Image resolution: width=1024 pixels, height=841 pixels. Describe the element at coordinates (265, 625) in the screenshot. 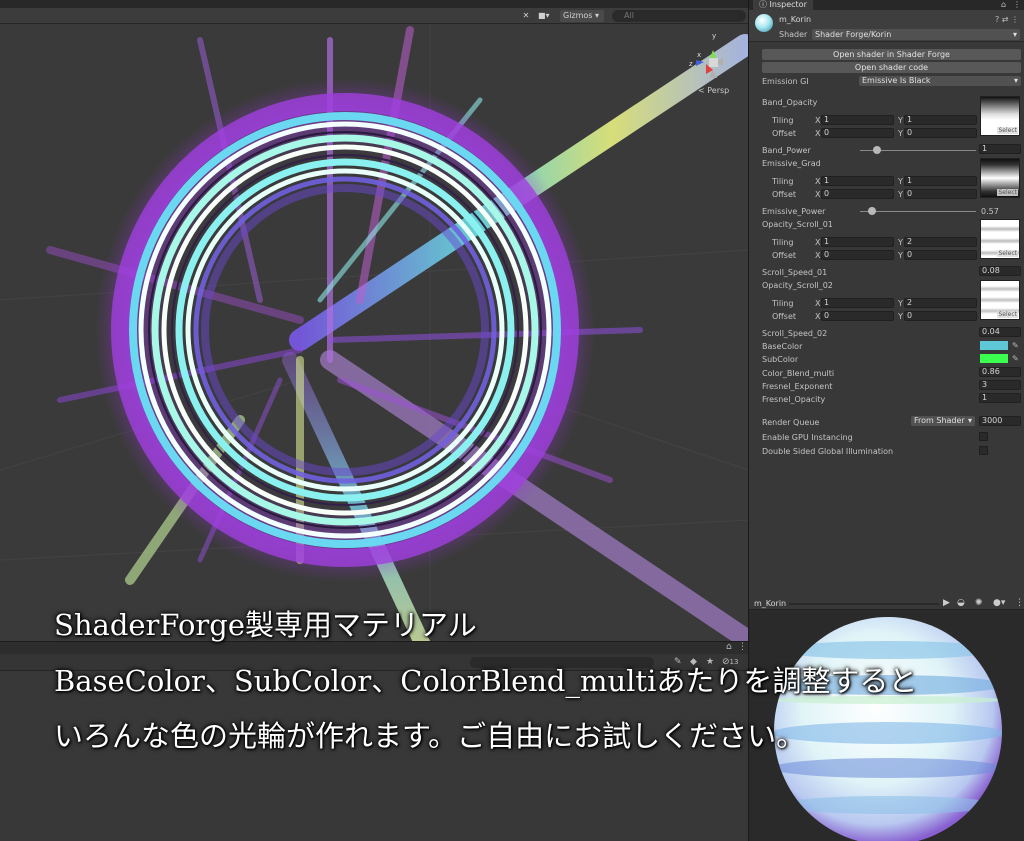

I see `caption-line-1: ShaderForge製専用マテリアル` at that location.